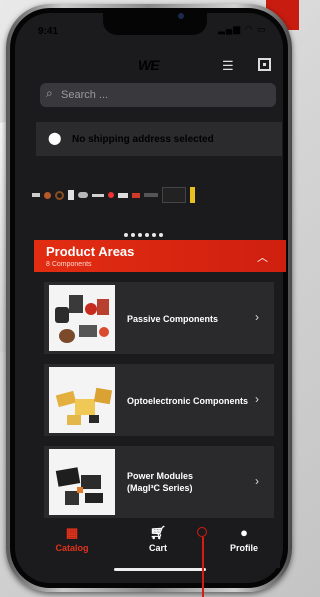 This screenshot has width=320, height=597. I want to click on category-card-passive: Passive Components ›, so click(159, 318).